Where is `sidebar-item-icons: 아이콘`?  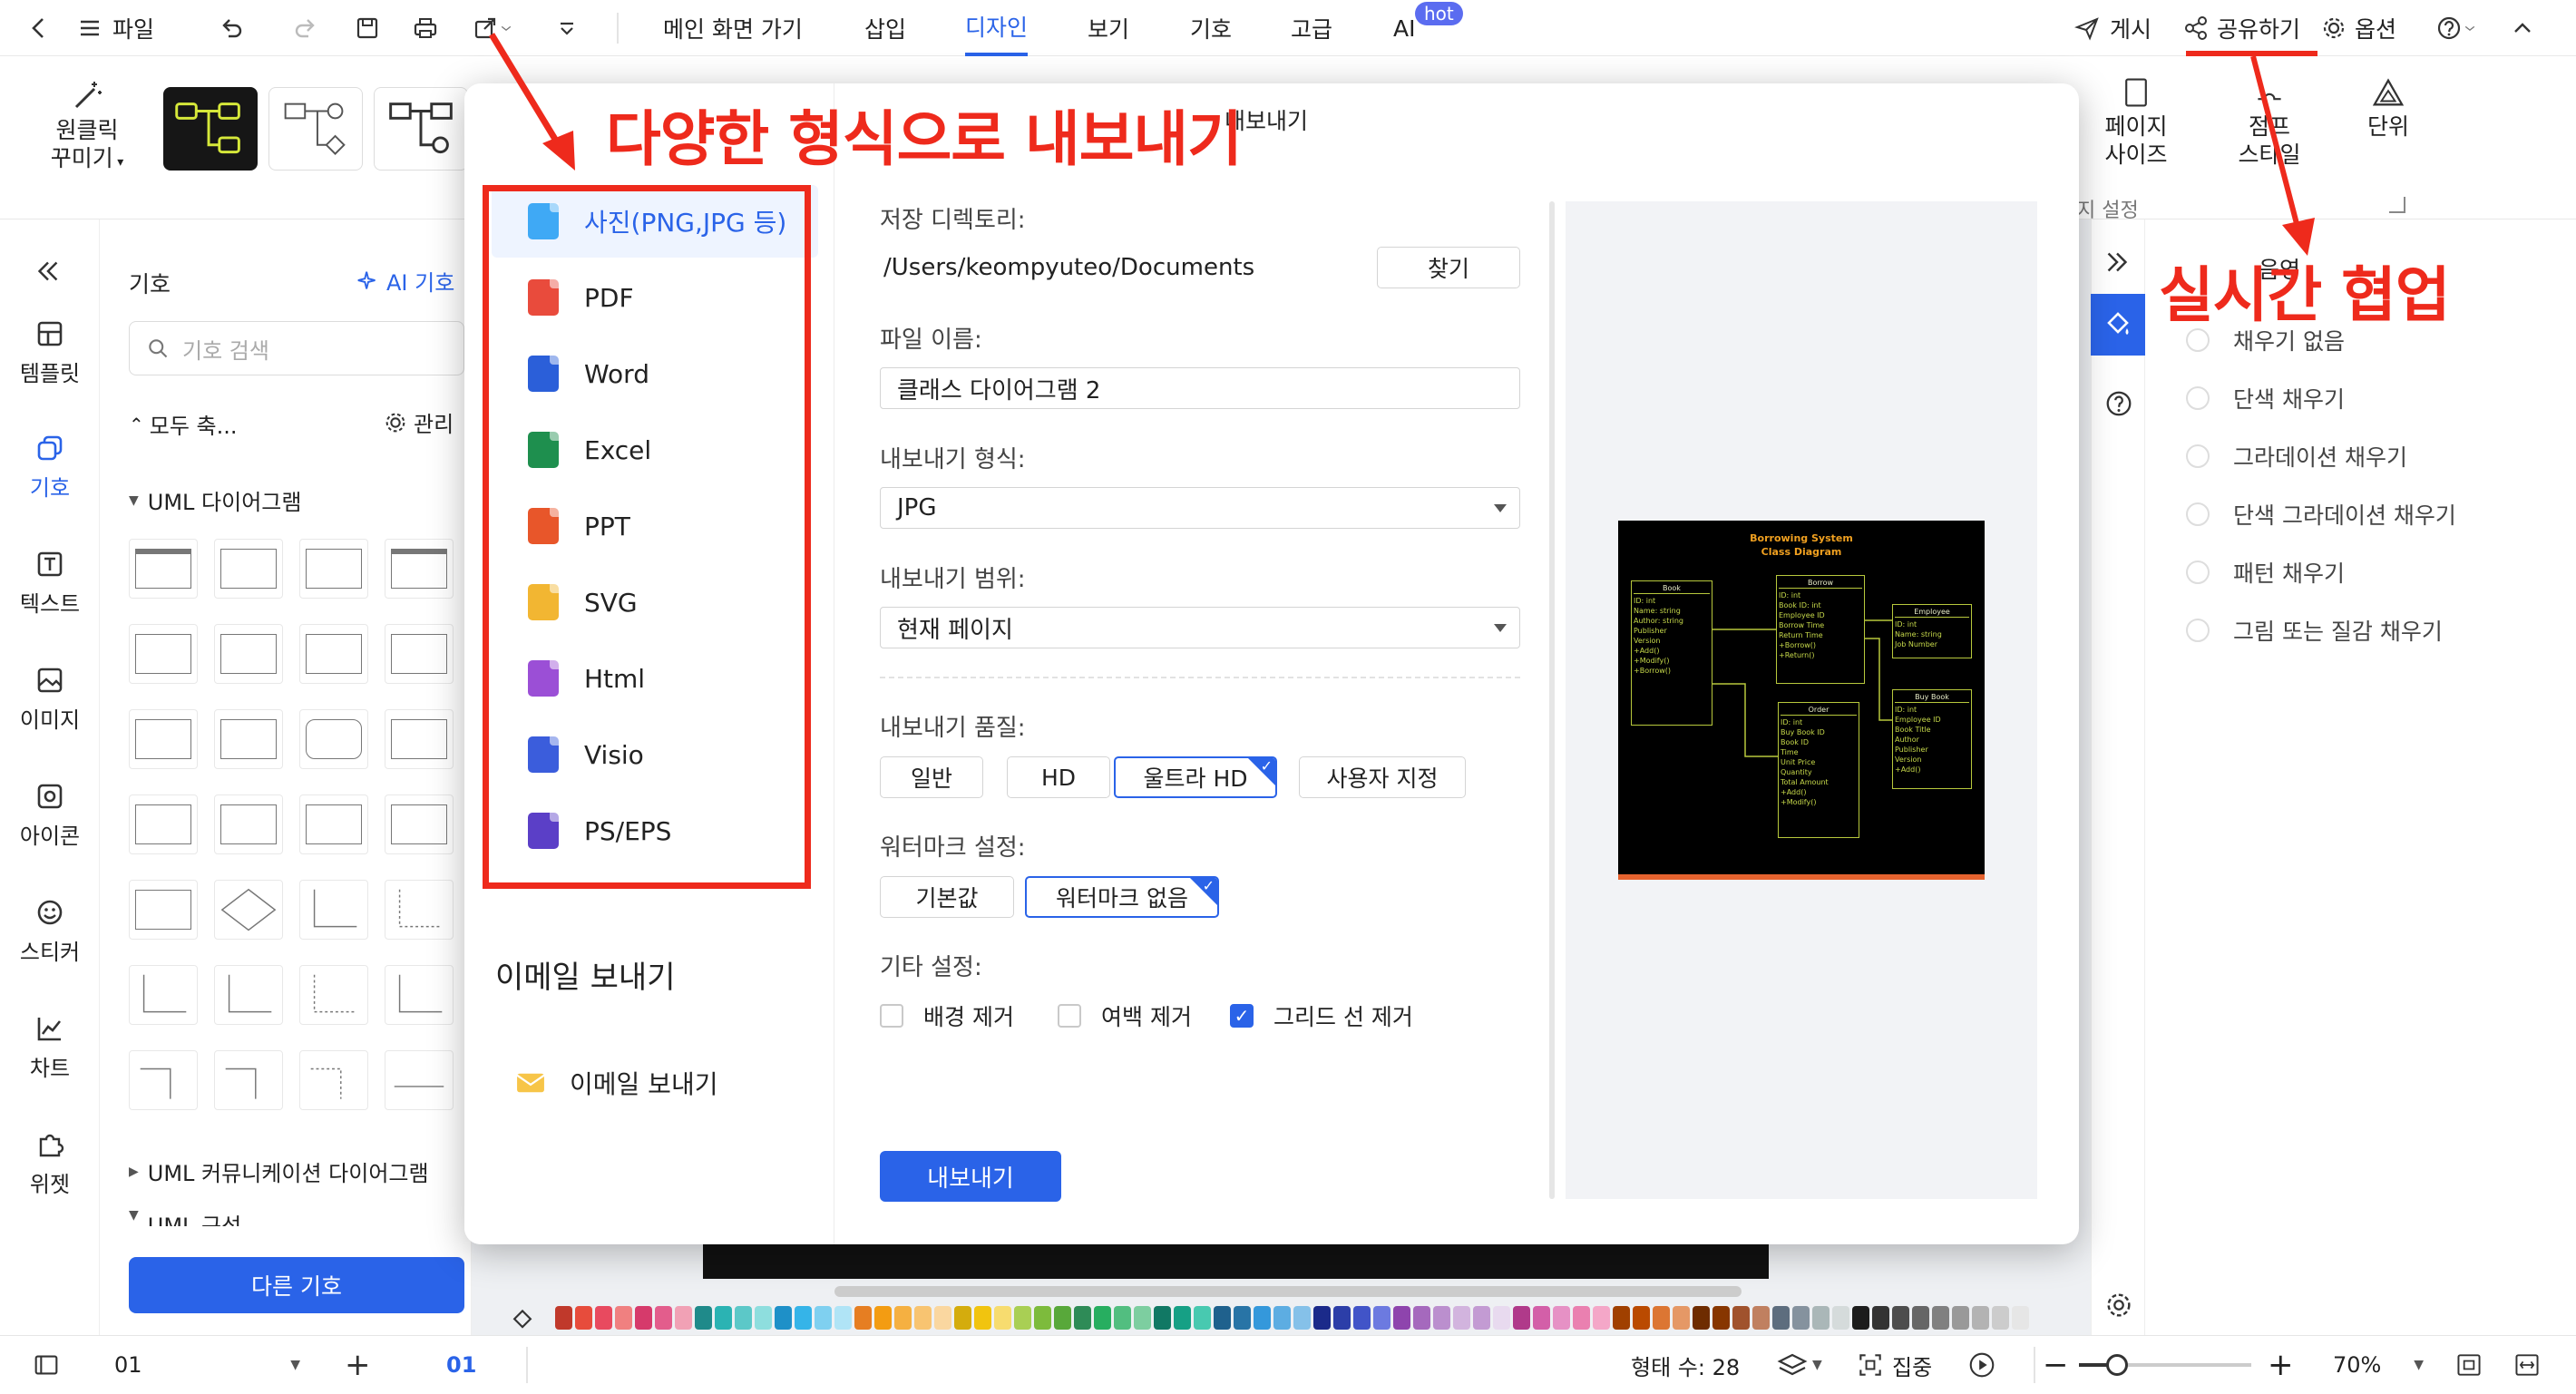 sidebar-item-icons: 아이콘 is located at coordinates (50, 815).